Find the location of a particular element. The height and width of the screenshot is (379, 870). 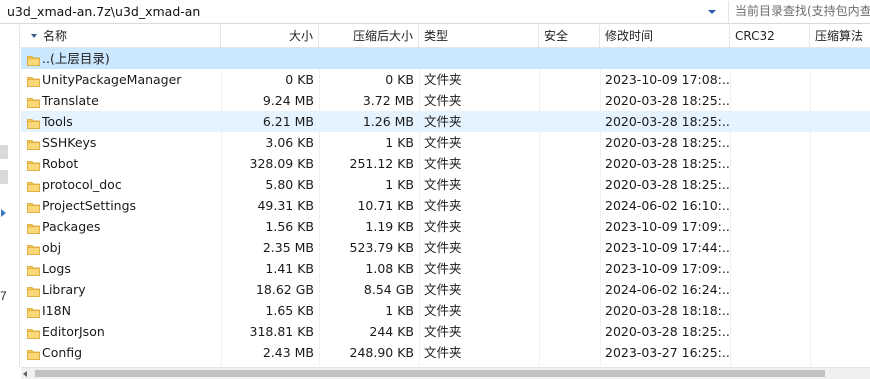

file-name: Library is located at coordinates (64, 289).